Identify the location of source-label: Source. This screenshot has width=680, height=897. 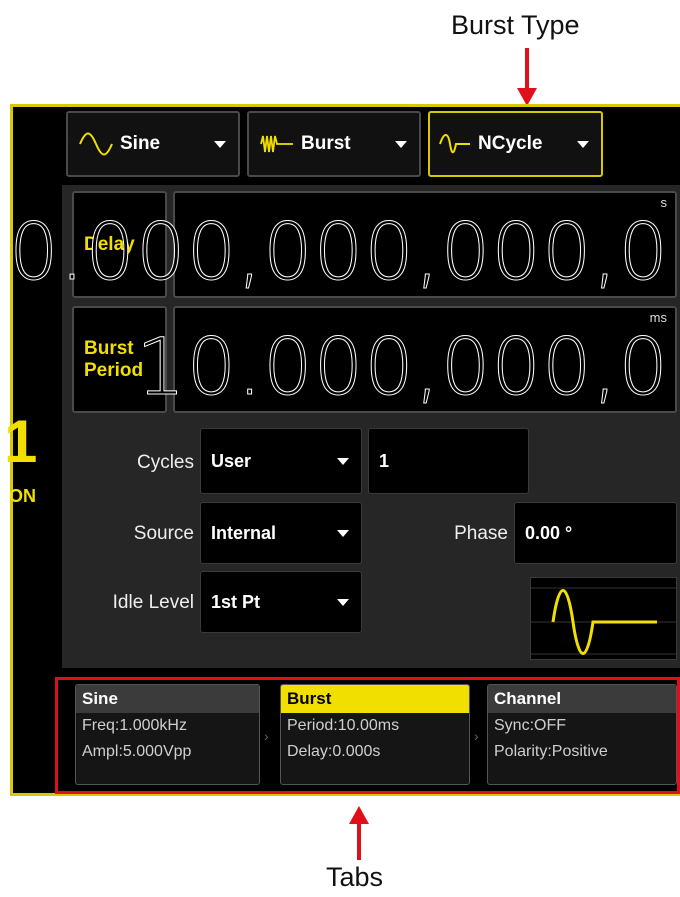
(163, 533).